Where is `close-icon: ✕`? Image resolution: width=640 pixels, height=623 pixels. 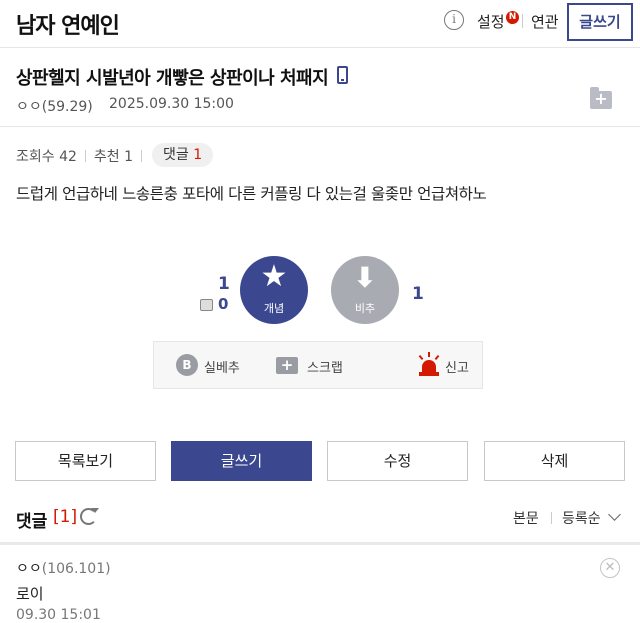 close-icon: ✕ is located at coordinates (610, 568).